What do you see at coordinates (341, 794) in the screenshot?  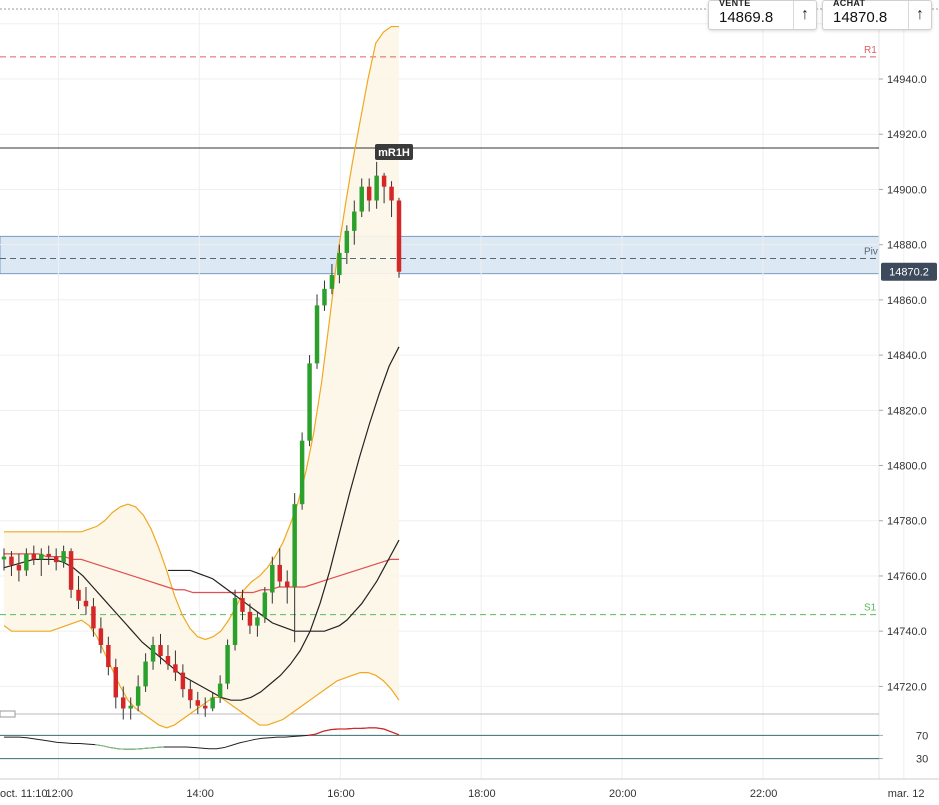 I see `x-tick-label: 16:00` at bounding box center [341, 794].